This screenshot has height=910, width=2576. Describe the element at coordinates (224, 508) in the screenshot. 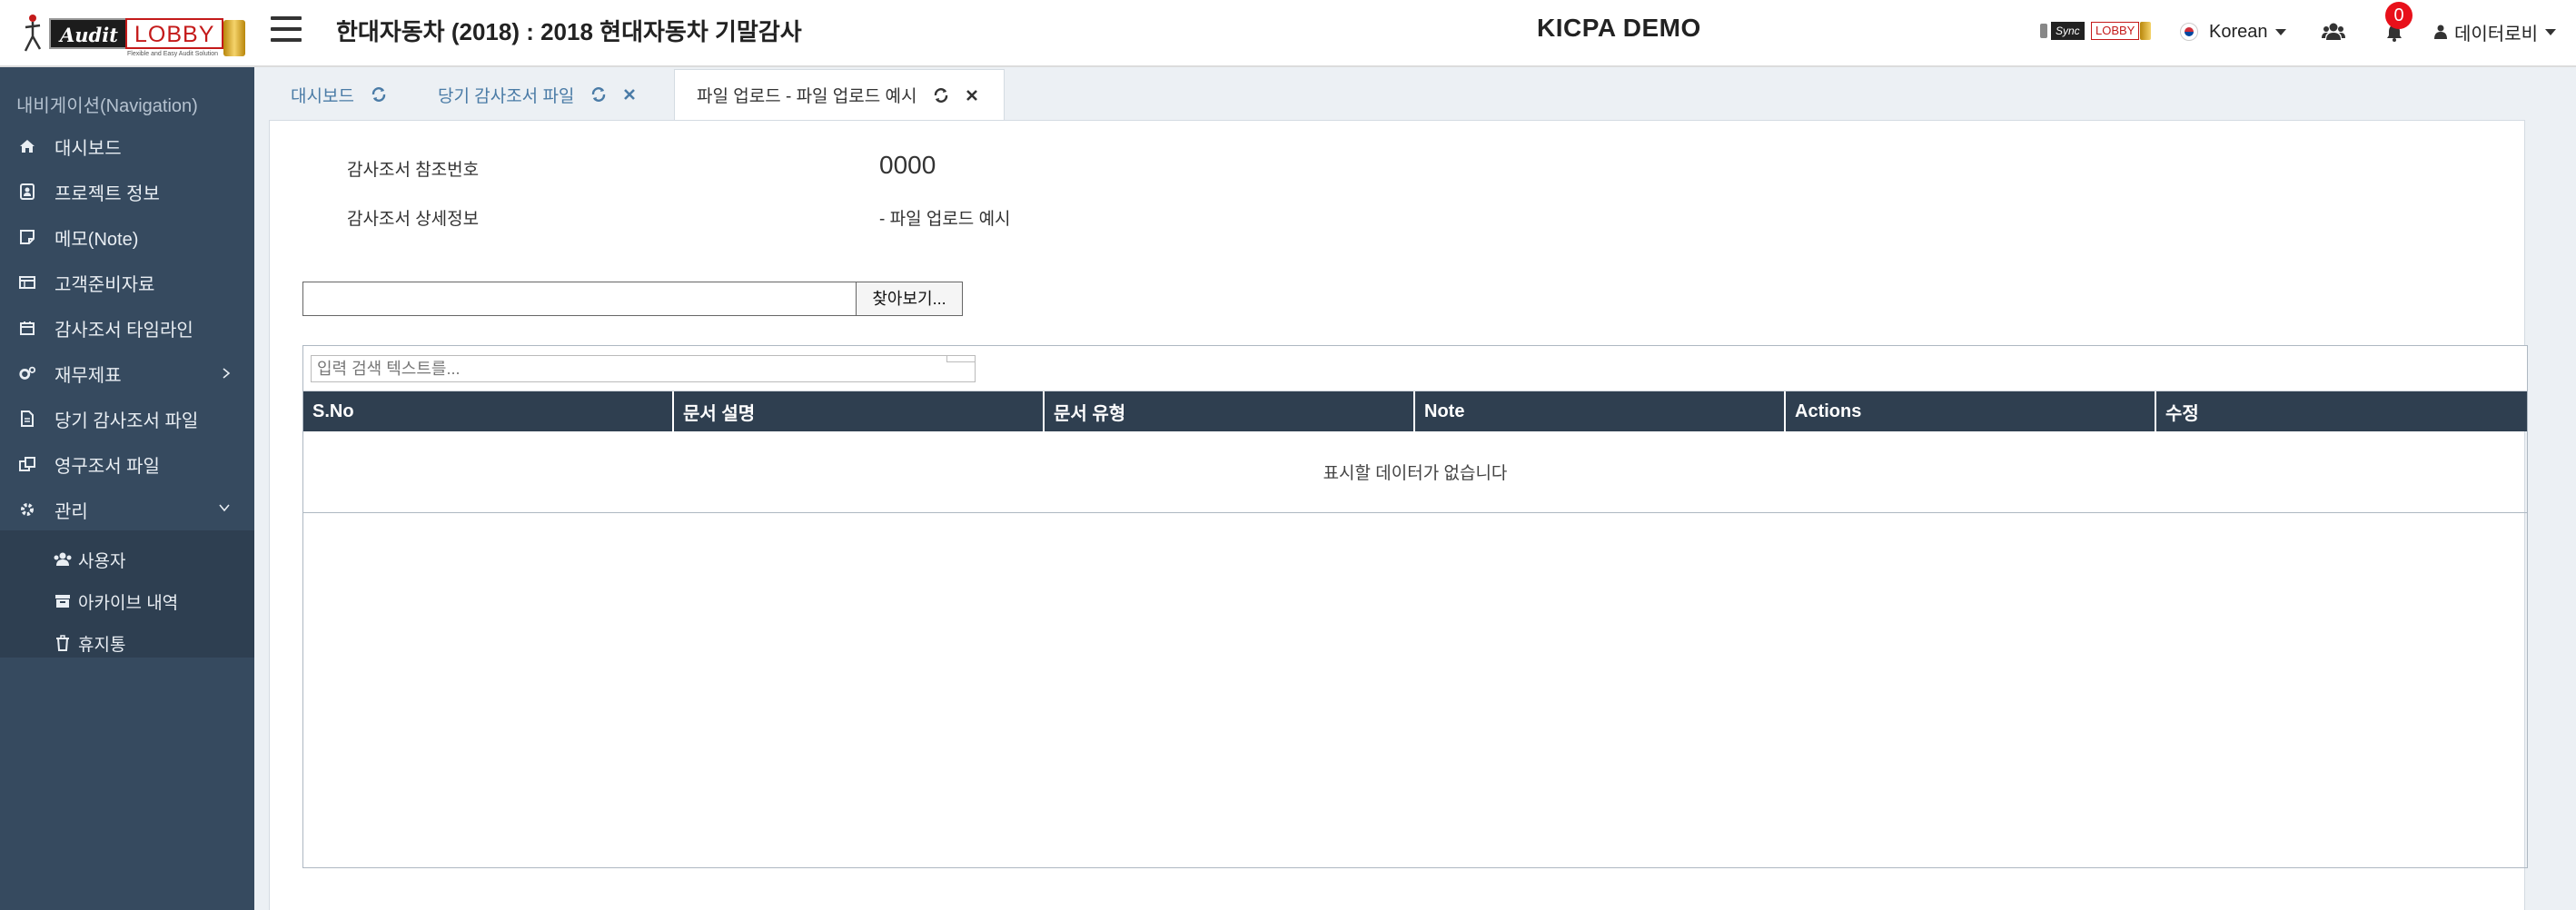

I see `chevron-down-icon` at that location.